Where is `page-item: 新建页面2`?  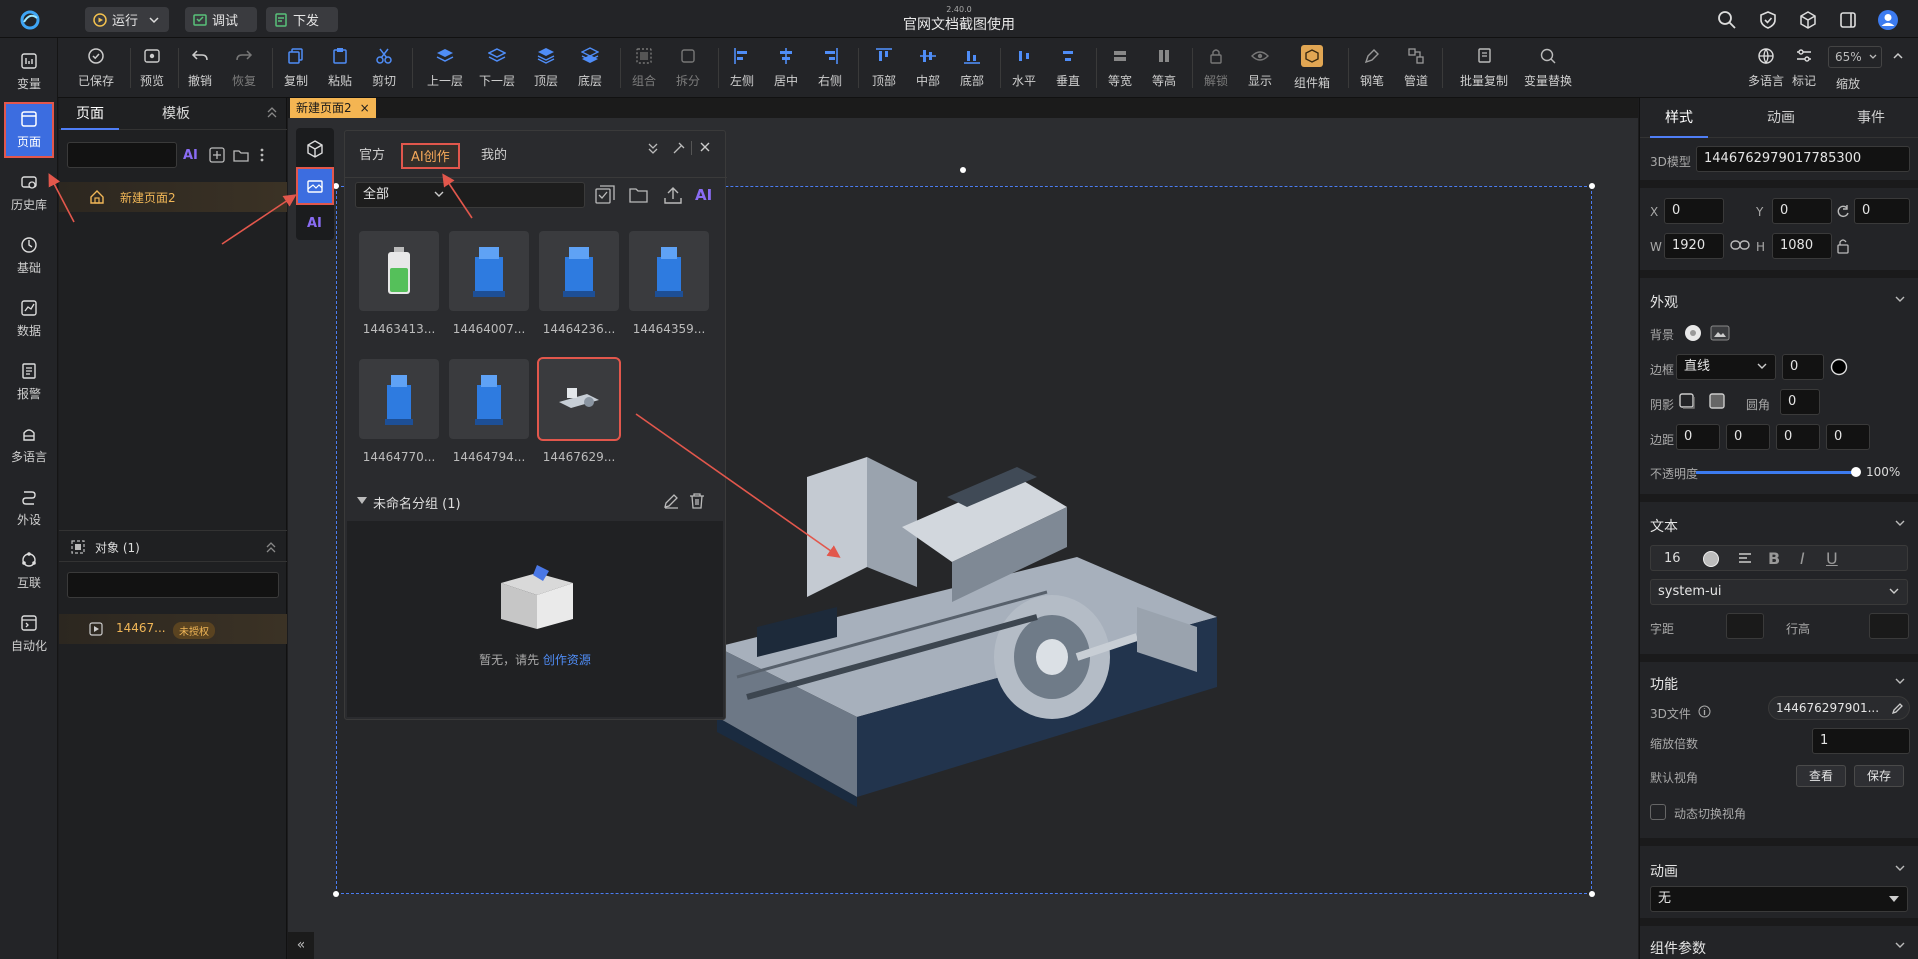
page-item: 新建页面2 is located at coordinates (173, 197).